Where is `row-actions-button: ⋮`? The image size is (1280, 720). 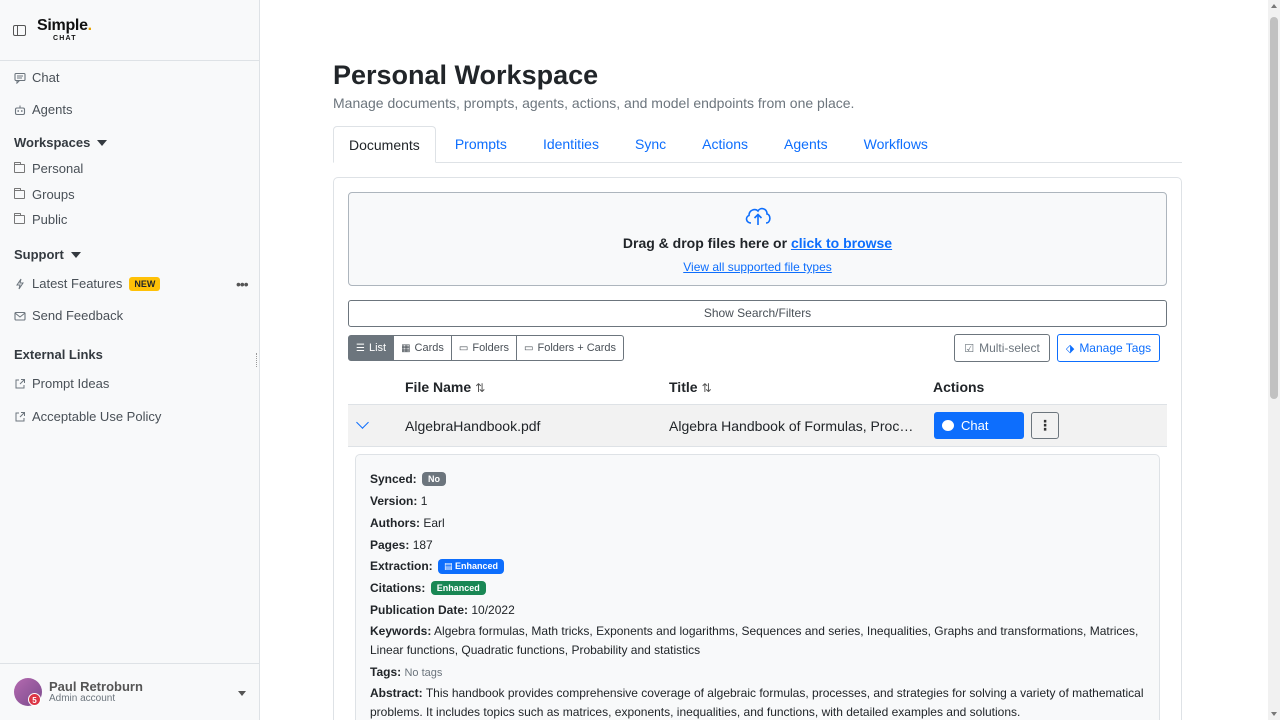
row-actions-button: ⋮ is located at coordinates (1045, 425).